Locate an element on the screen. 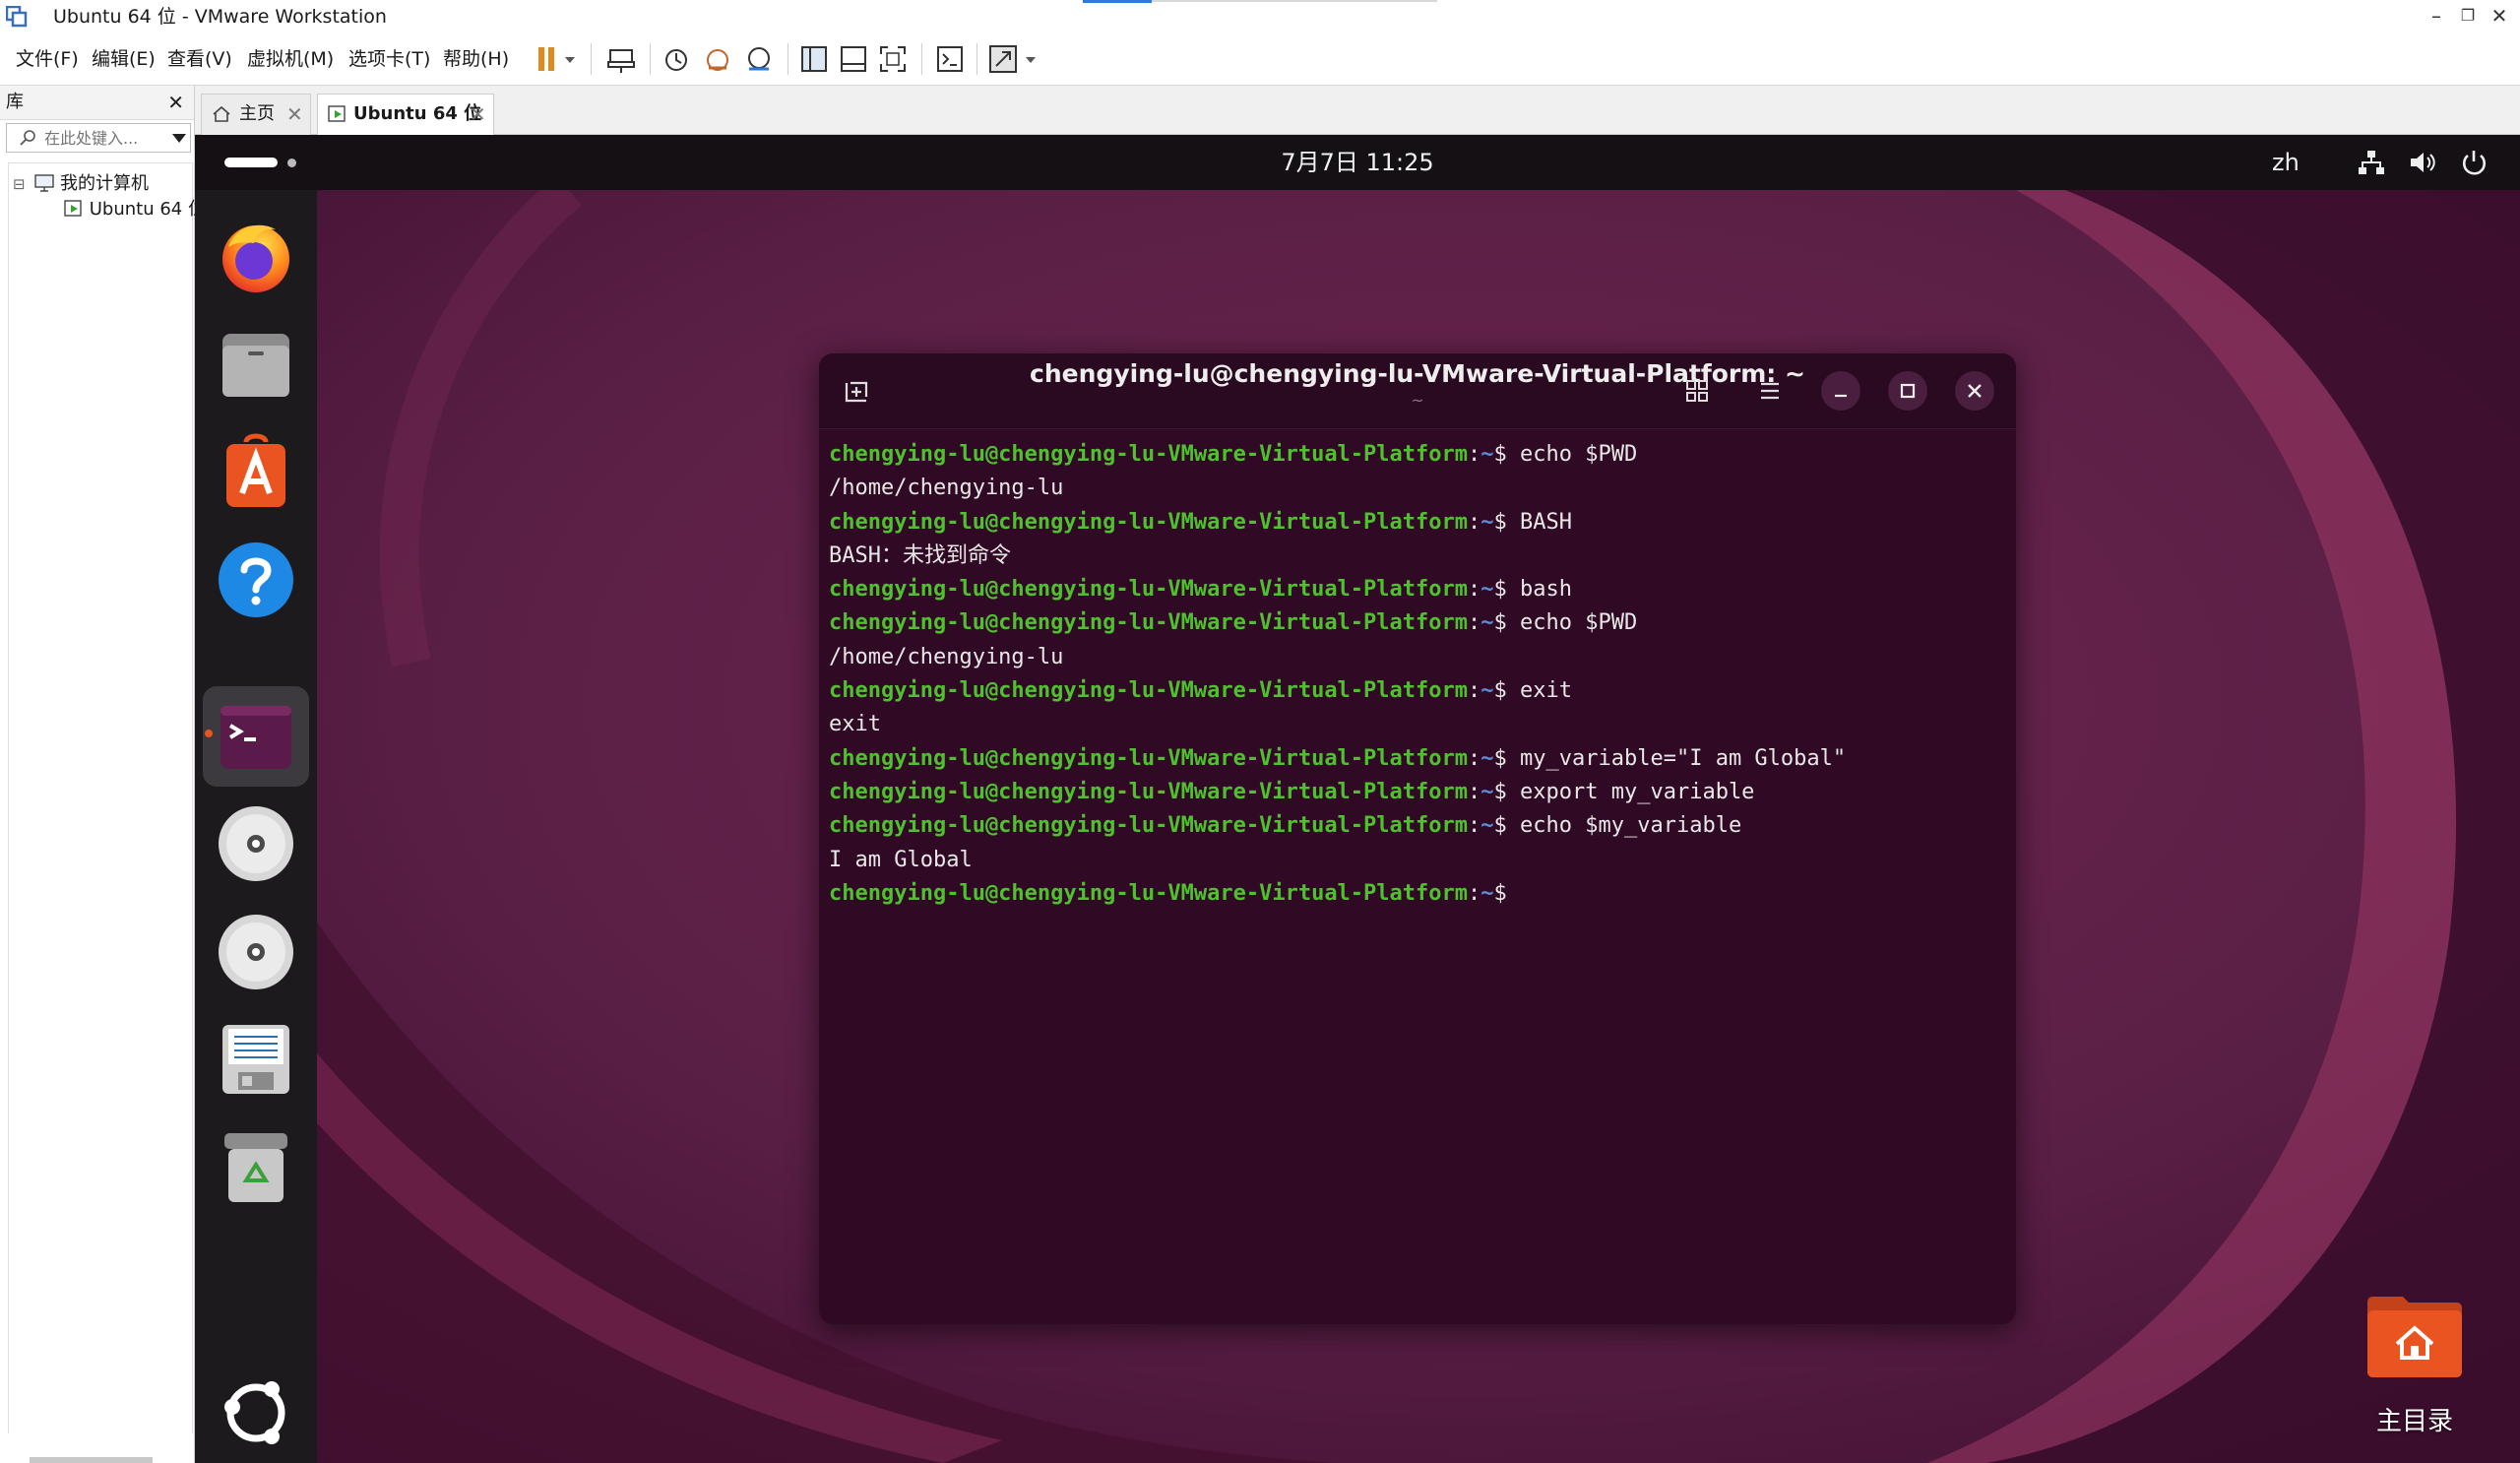 This screenshot has height=1463, width=2520. command-text: echo $my_variable is located at coordinates (1631, 826).